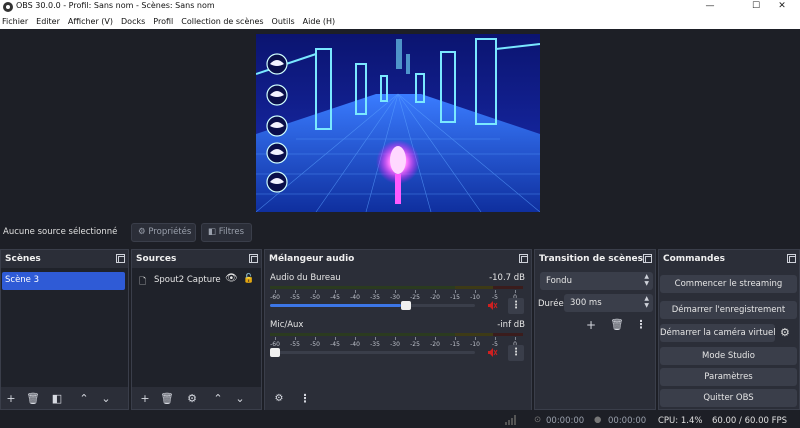 The image size is (800, 428). I want to click on add-scene-button: +, so click(11, 399).